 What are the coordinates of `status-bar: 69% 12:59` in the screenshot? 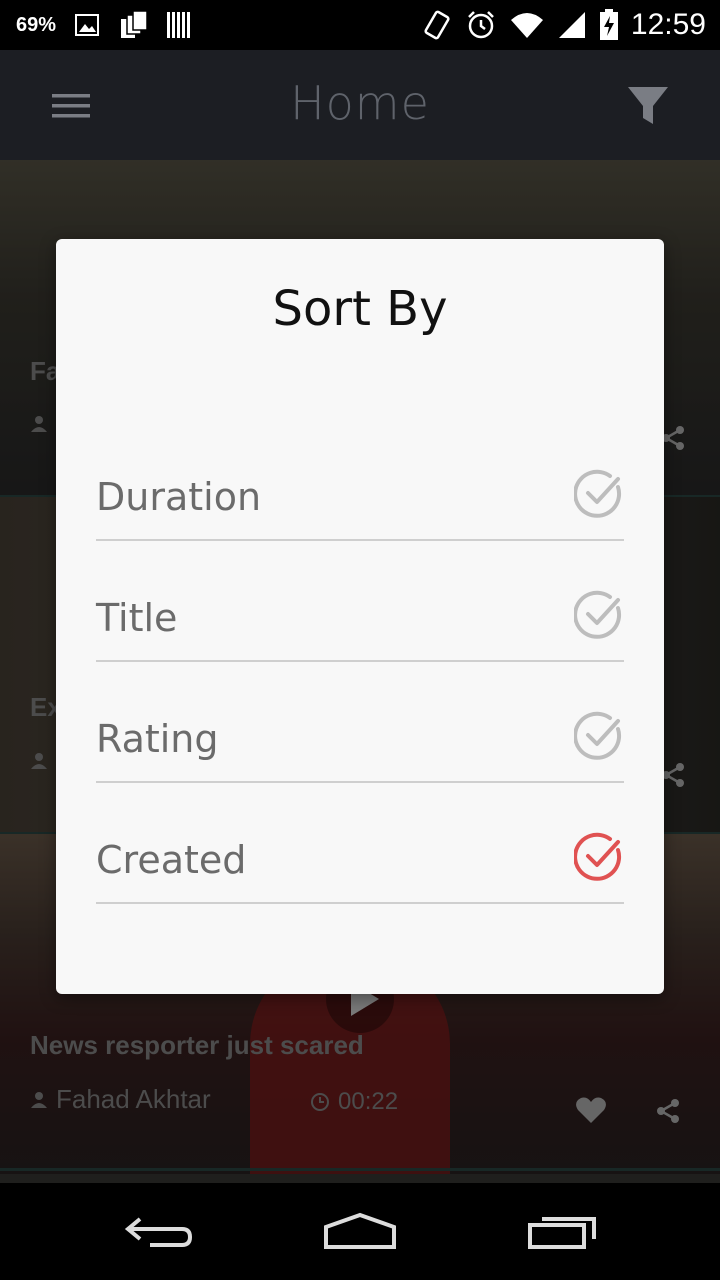 It's located at (360, 25).